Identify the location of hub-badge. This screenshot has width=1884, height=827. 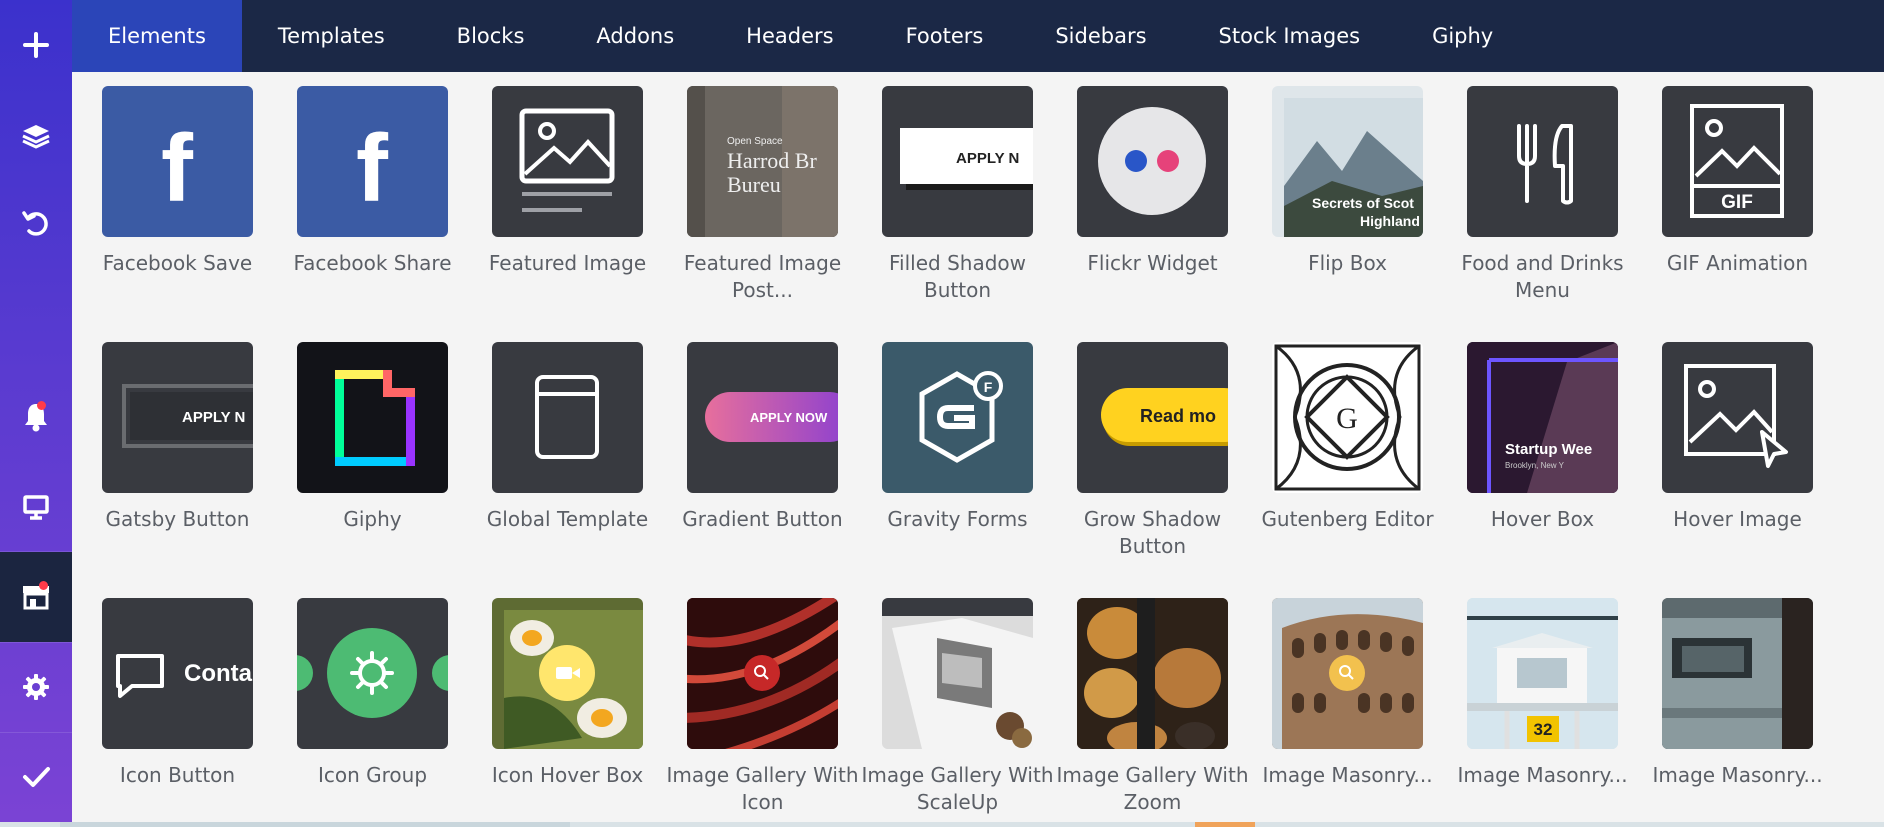
(43, 585).